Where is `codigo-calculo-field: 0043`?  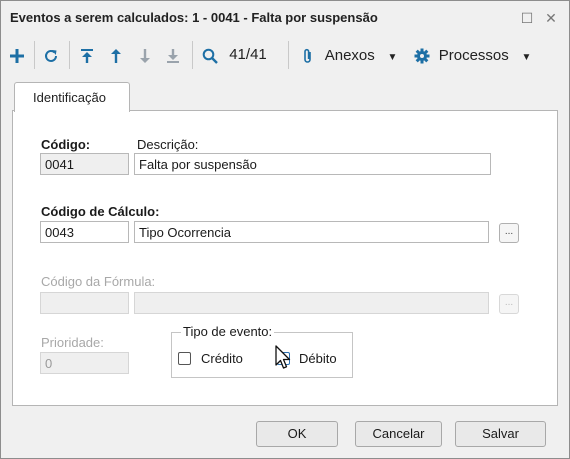
codigo-calculo-field: 0043 is located at coordinates (84, 232).